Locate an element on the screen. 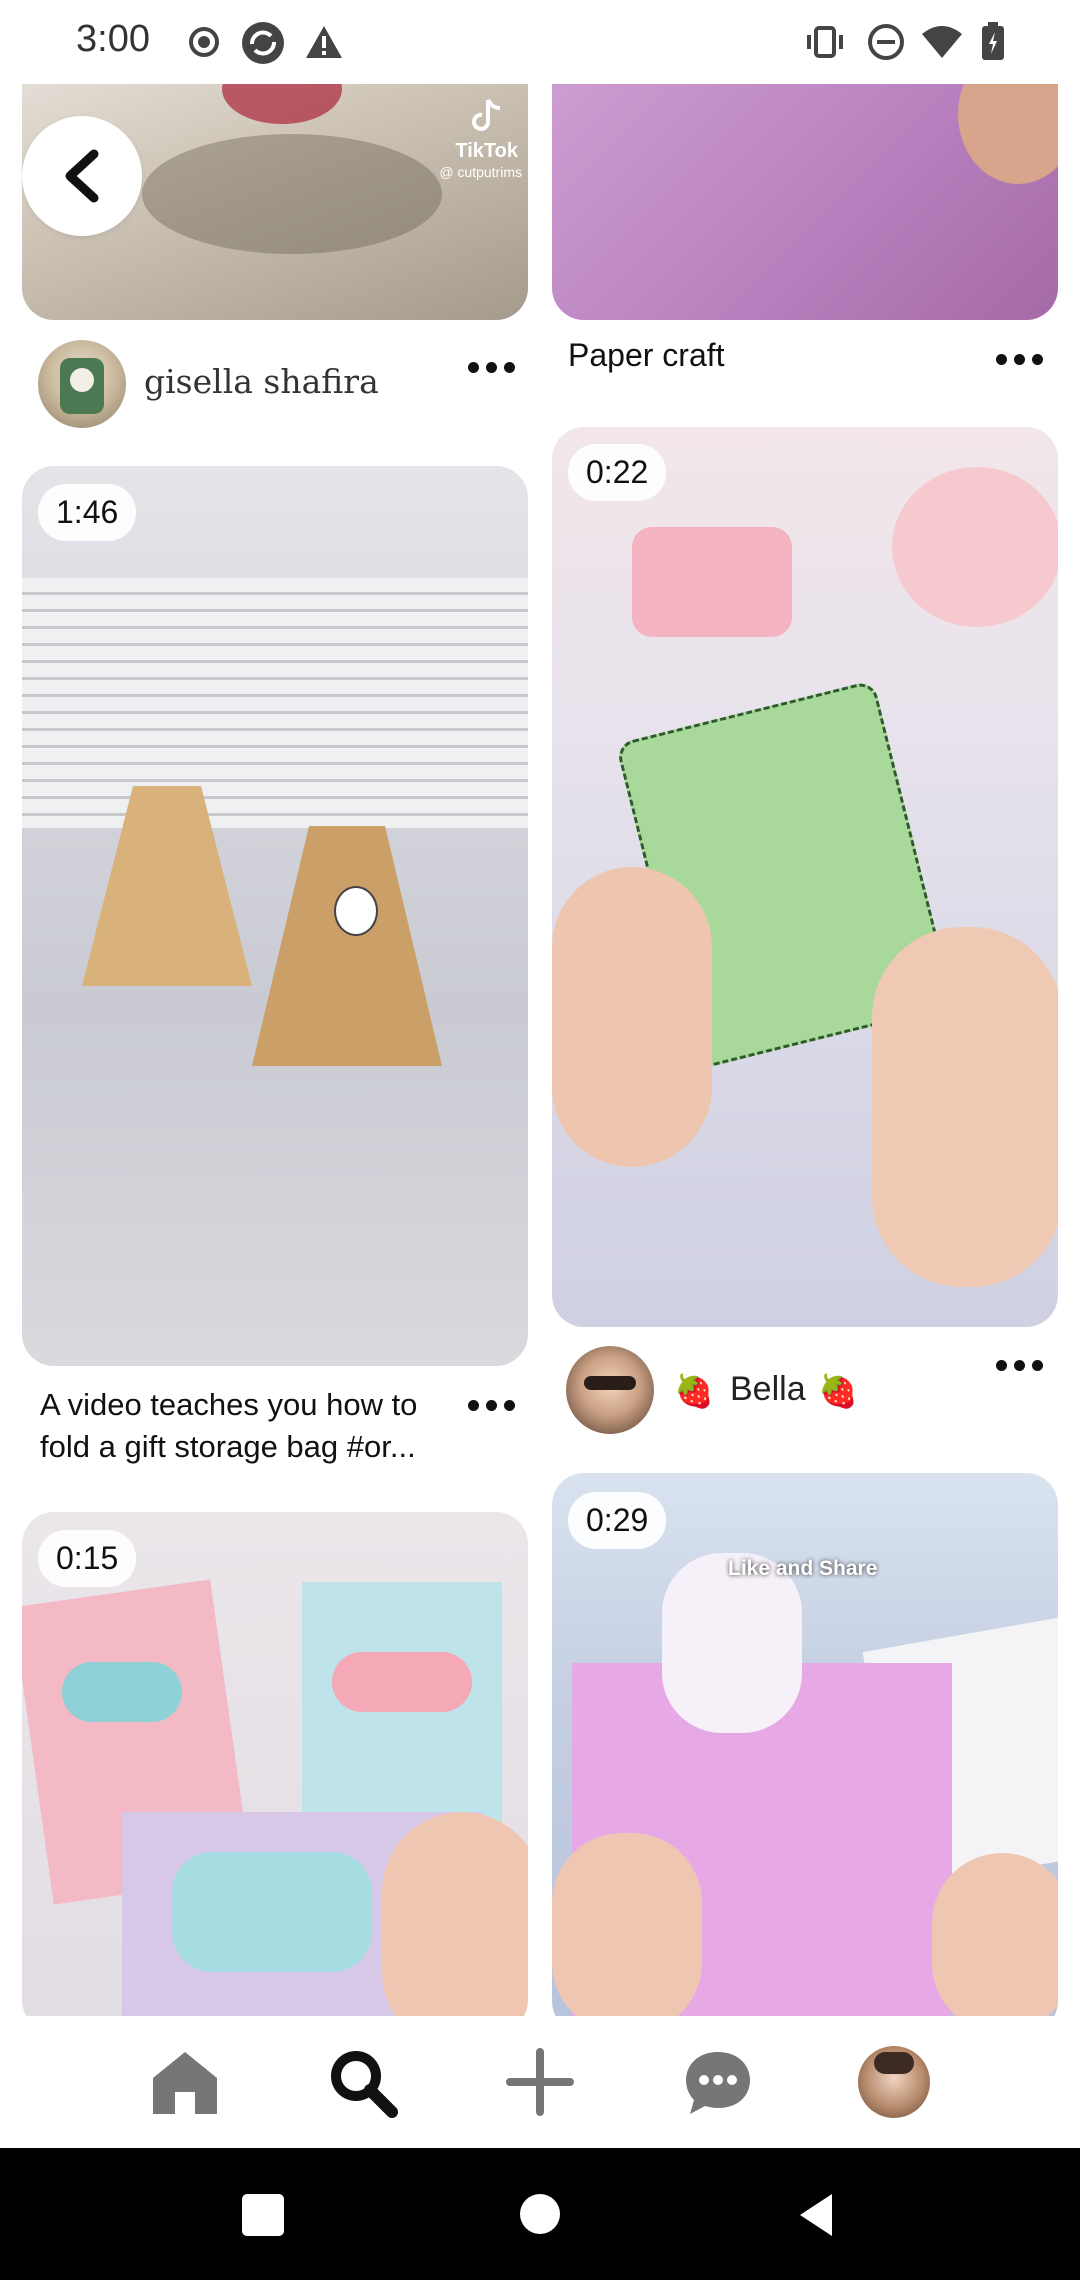  bottom-navigation is located at coordinates (540, 2082).